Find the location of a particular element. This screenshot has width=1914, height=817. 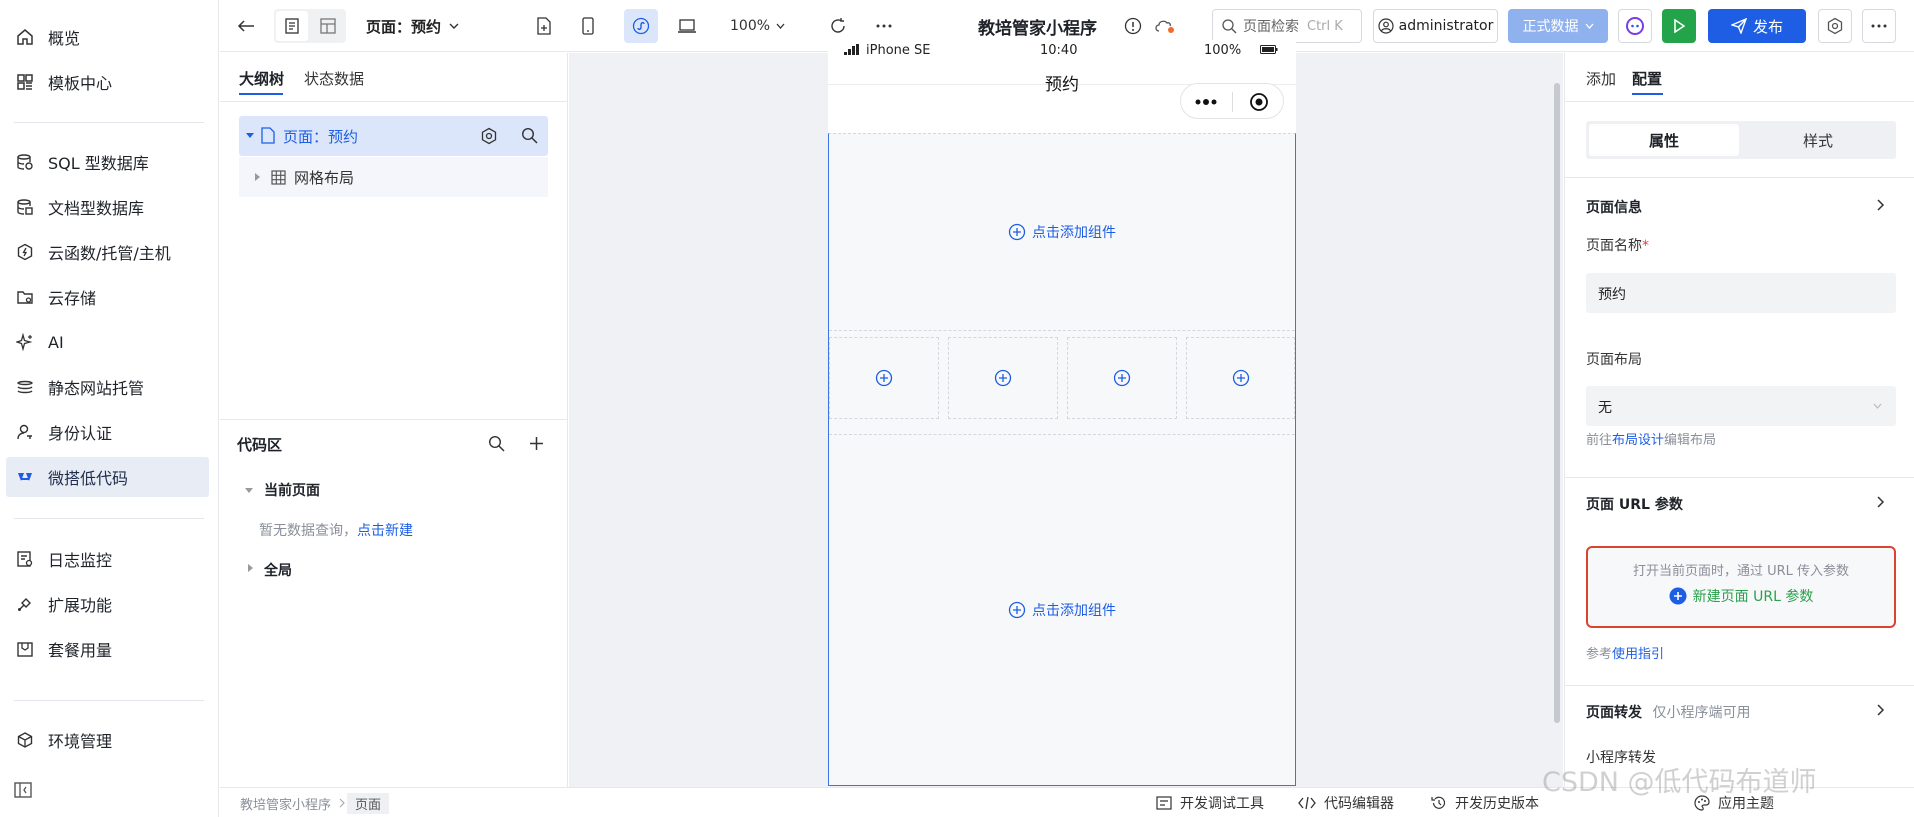

create-query-link: 点击新建 is located at coordinates (385, 531).